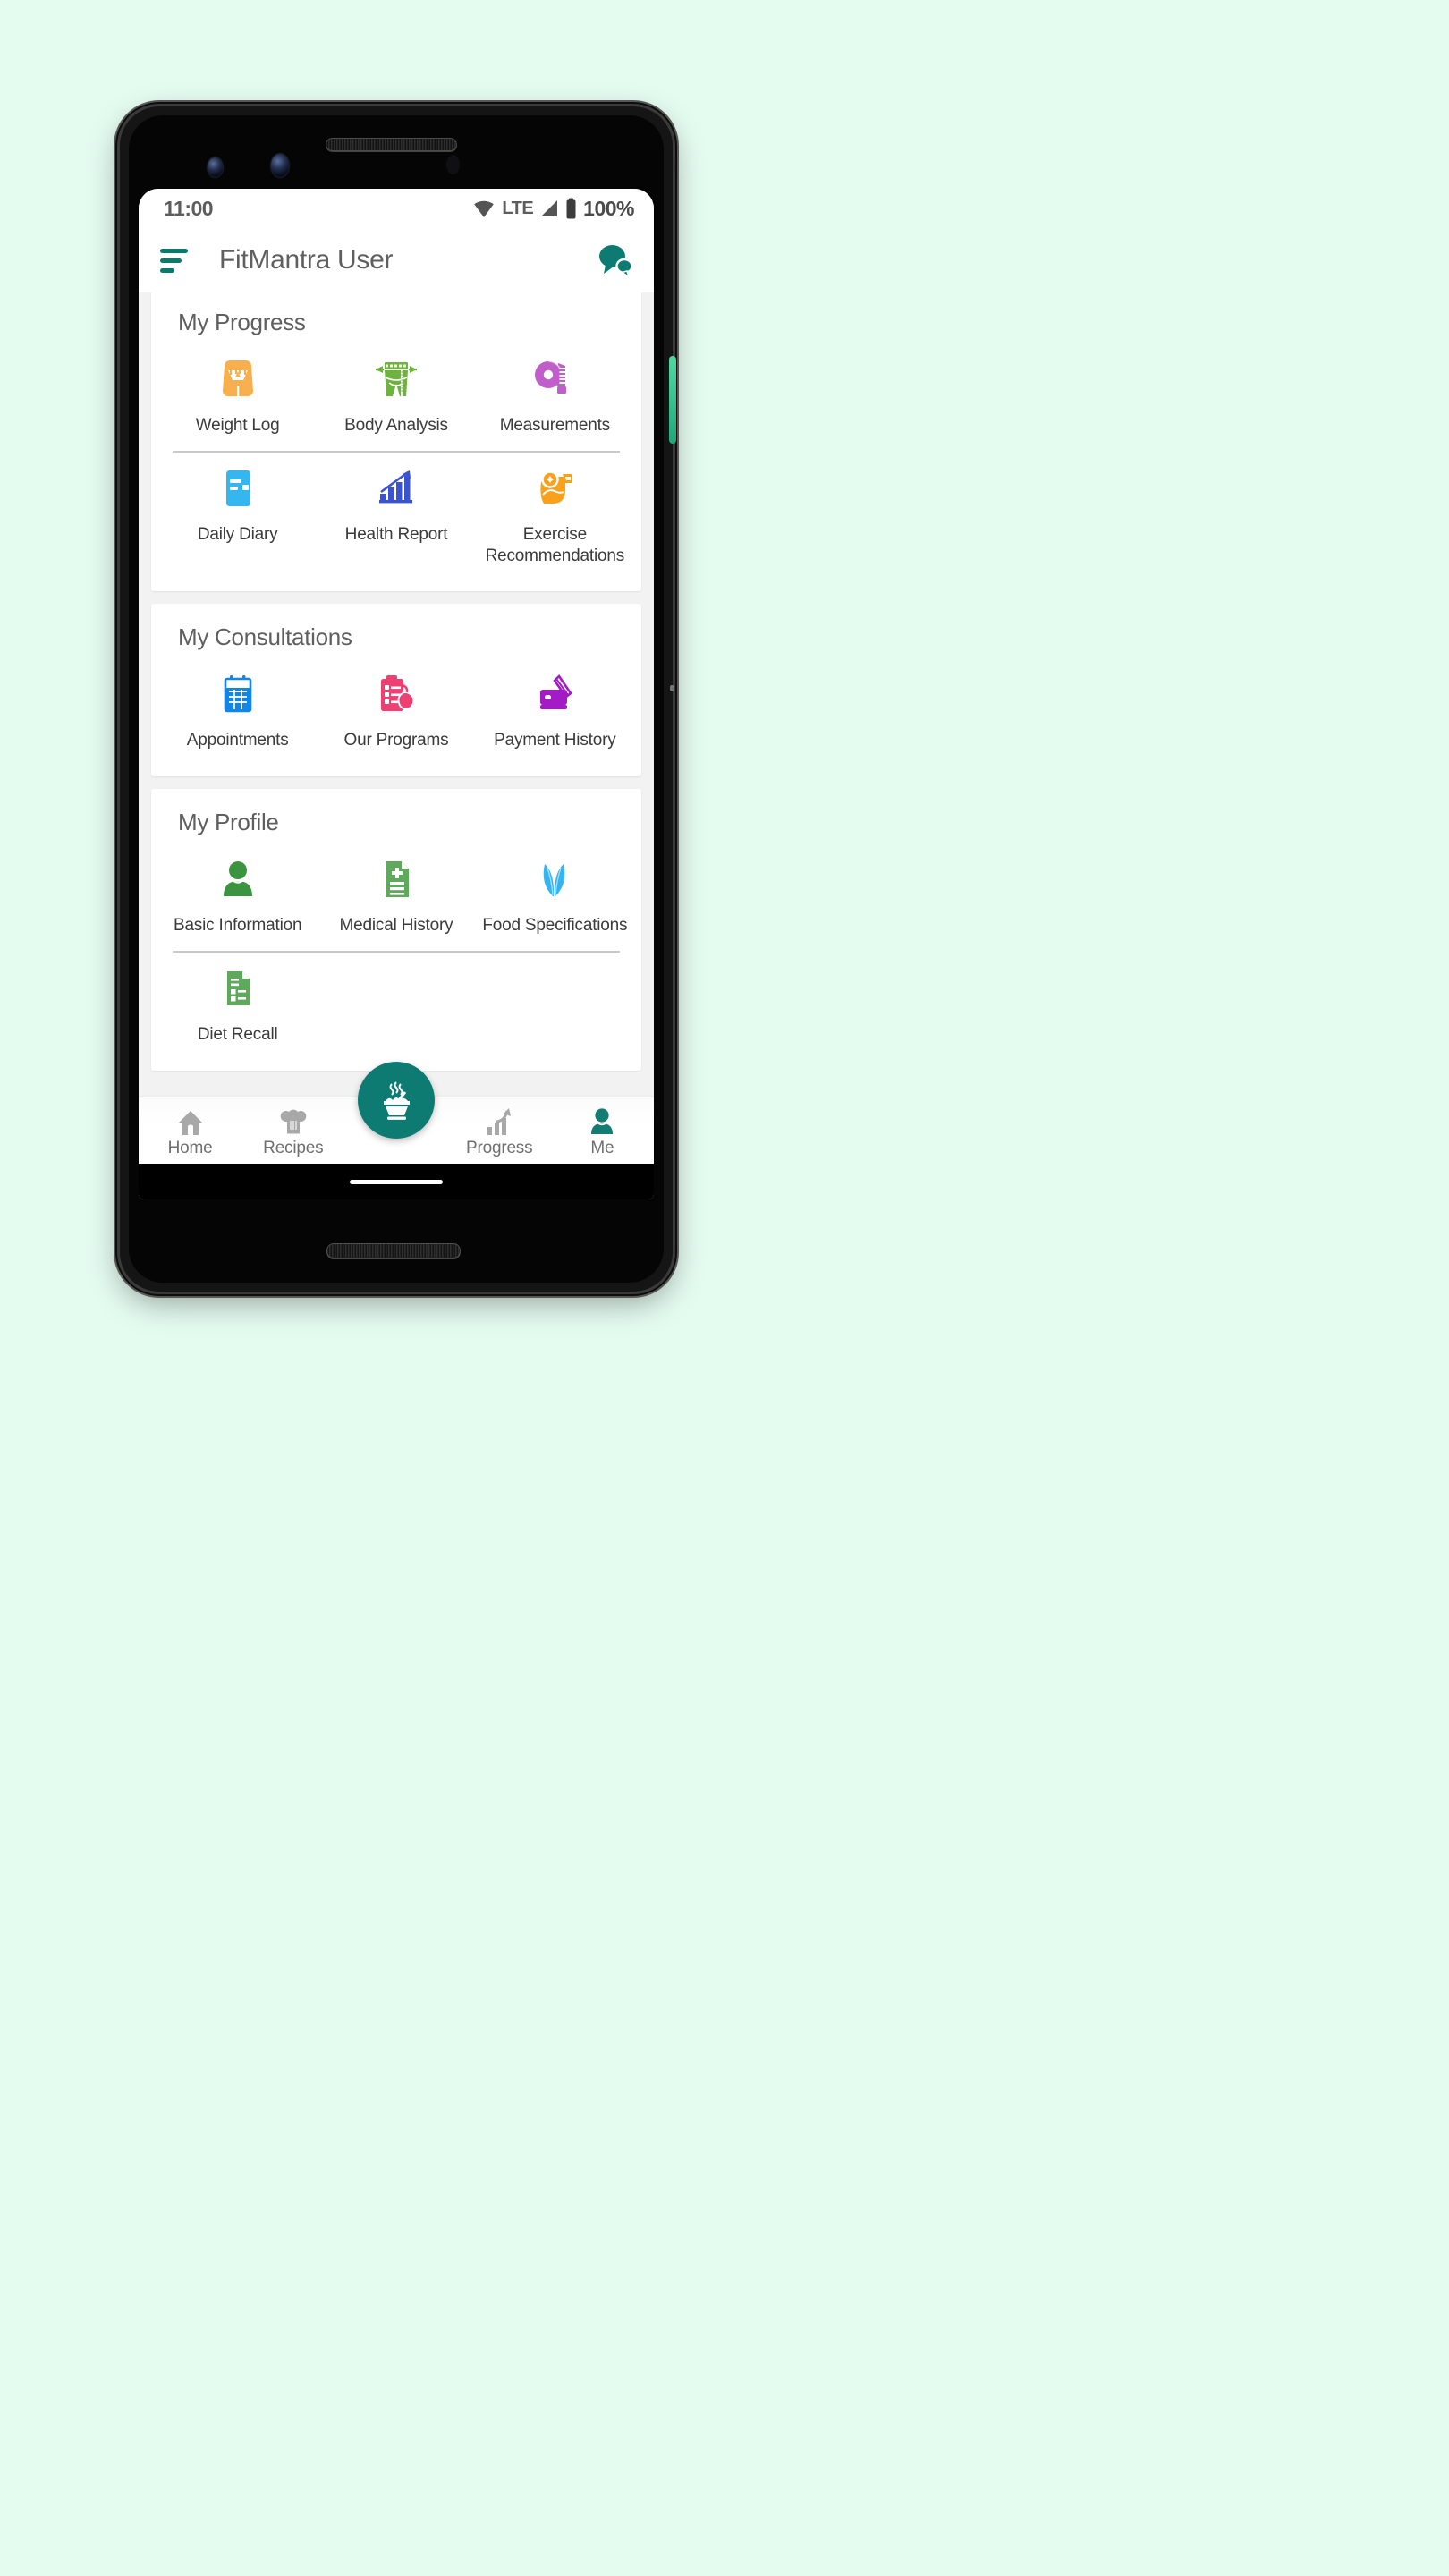 The width and height of the screenshot is (1449, 2576). I want to click on home-icon, so click(190, 1121).